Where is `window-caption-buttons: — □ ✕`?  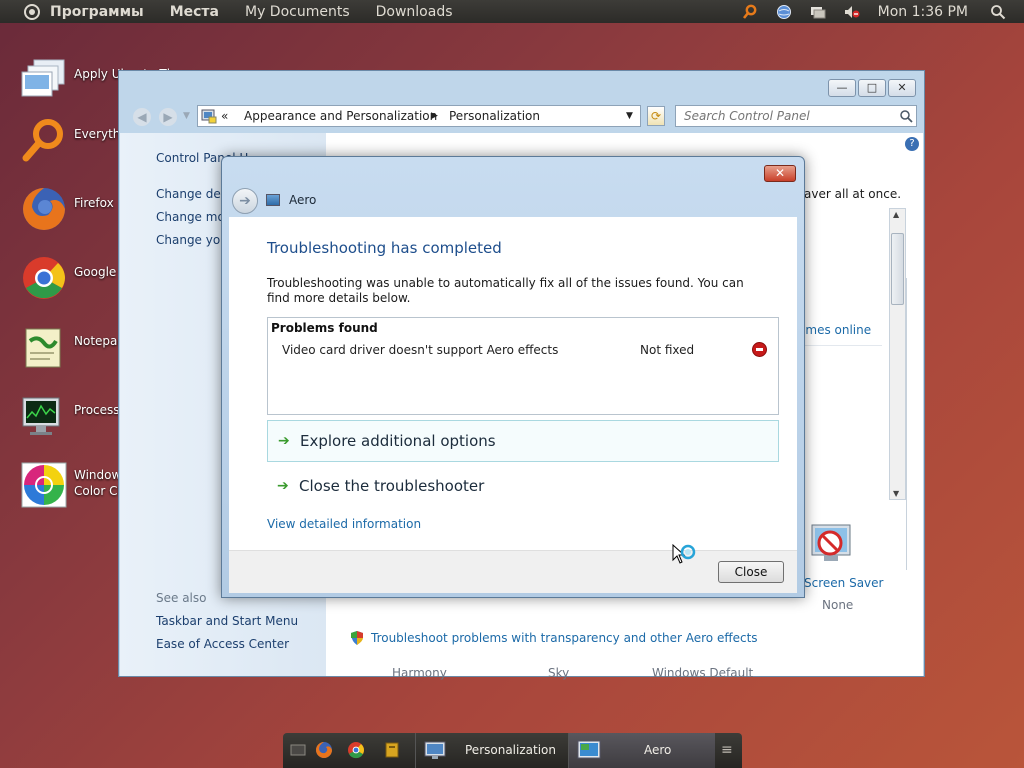
window-caption-buttons: — □ ✕ is located at coordinates (872, 88).